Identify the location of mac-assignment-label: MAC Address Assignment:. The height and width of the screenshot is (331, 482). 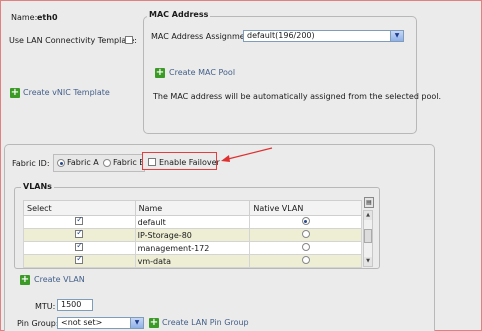
(203, 36).